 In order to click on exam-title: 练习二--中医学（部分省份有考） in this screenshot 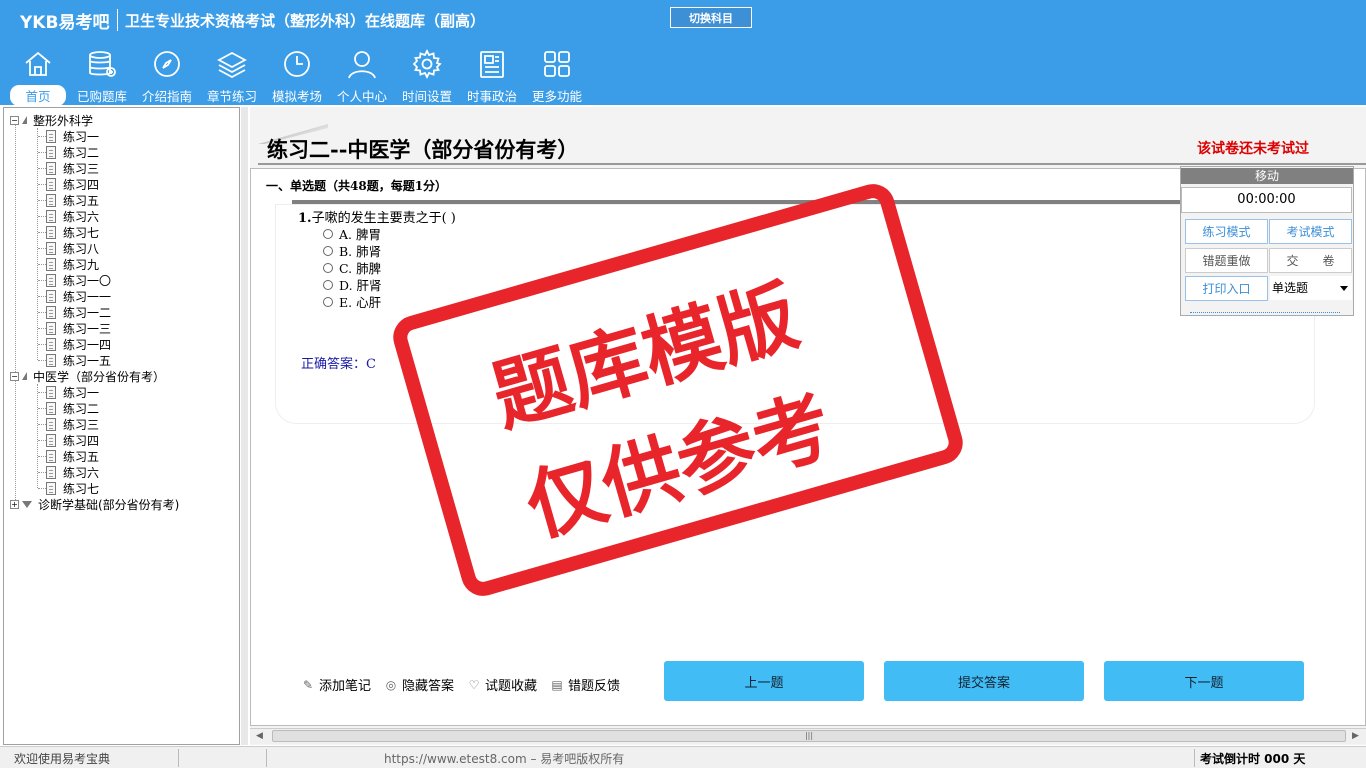, I will do `click(423, 149)`.